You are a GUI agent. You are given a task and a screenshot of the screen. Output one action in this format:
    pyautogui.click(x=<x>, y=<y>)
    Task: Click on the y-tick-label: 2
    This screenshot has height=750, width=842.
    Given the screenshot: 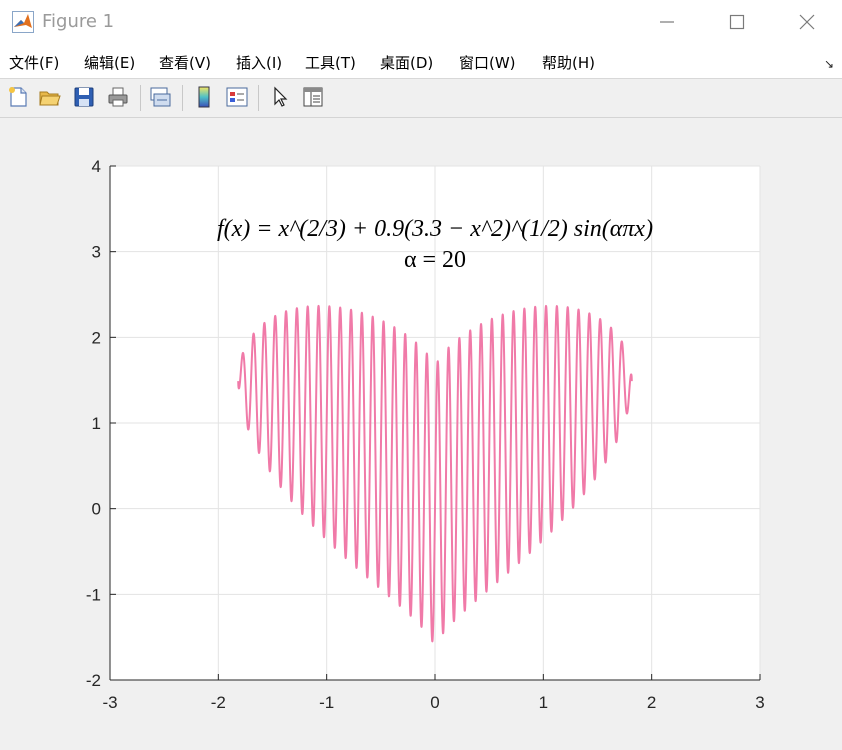 What is the action you would take?
    pyautogui.click(x=96, y=337)
    